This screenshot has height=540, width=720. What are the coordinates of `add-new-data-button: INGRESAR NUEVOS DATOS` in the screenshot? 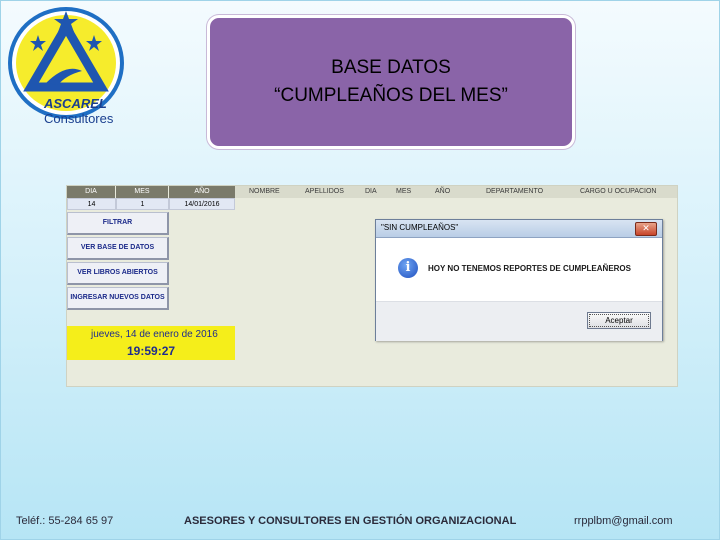 It's located at (118, 298).